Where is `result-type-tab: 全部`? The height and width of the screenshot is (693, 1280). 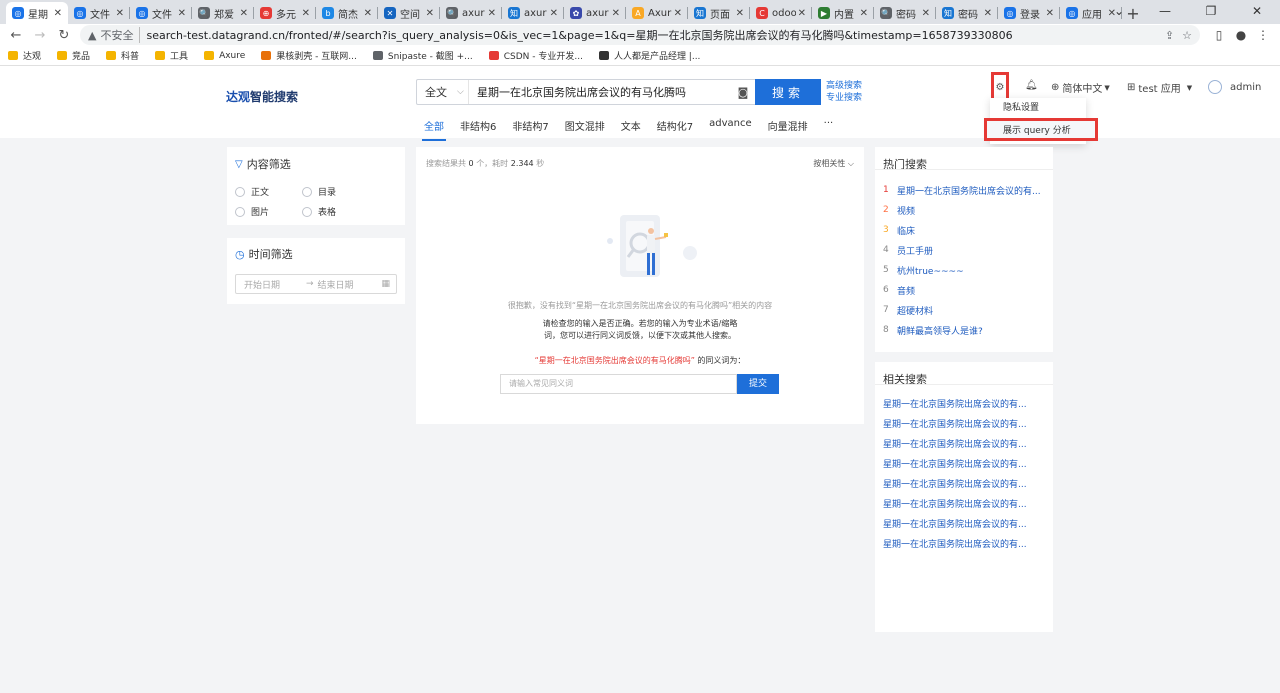
result-type-tab: 全部 is located at coordinates (434, 126).